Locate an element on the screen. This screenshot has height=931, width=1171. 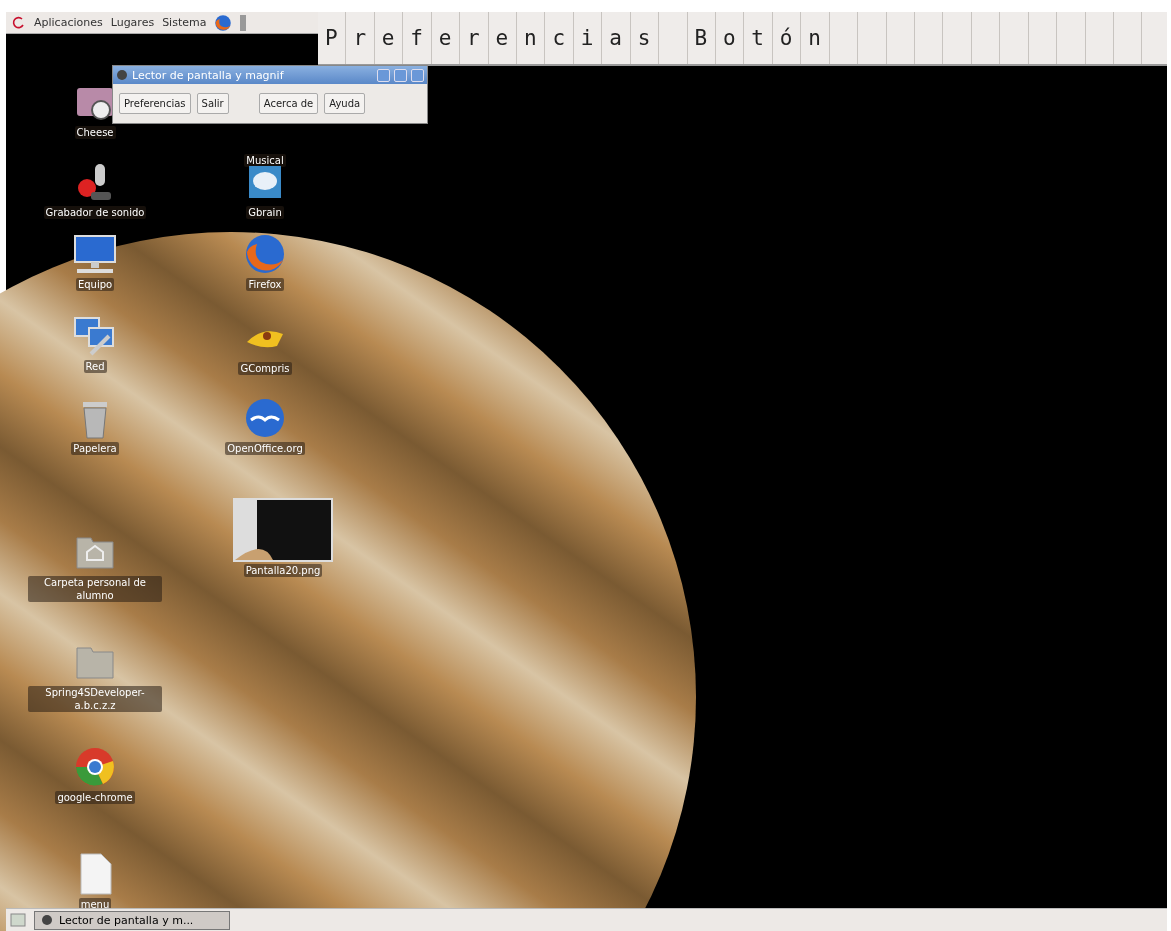
panel-menu: Aplicaciones is located at coordinates (68, 22).